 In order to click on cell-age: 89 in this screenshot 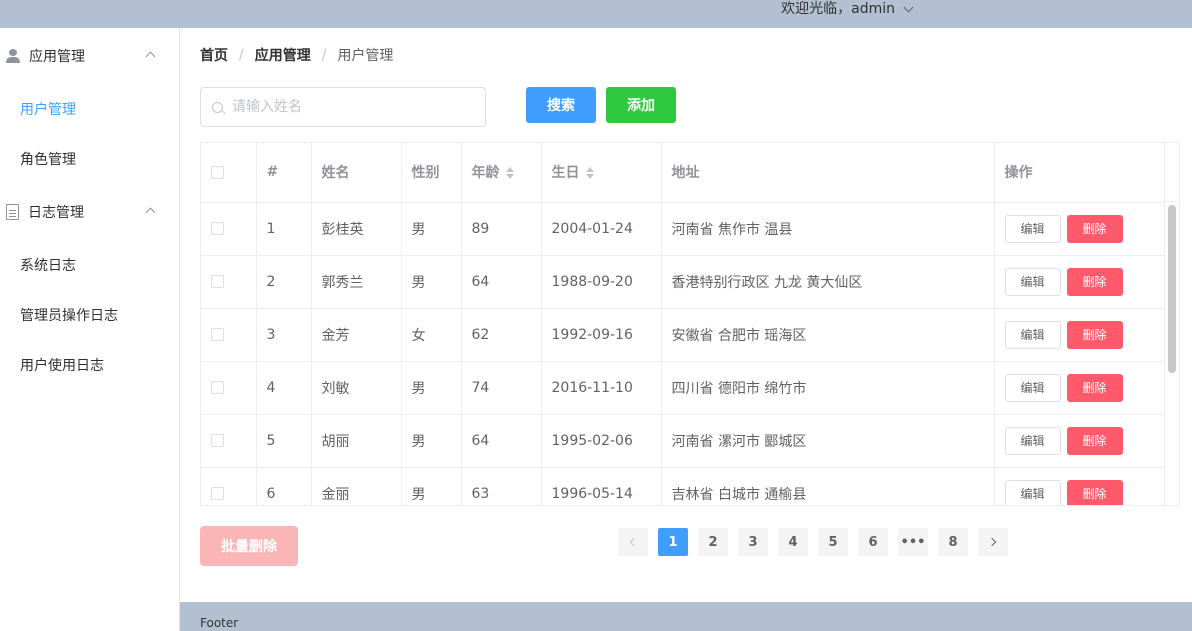, I will do `click(501, 229)`.